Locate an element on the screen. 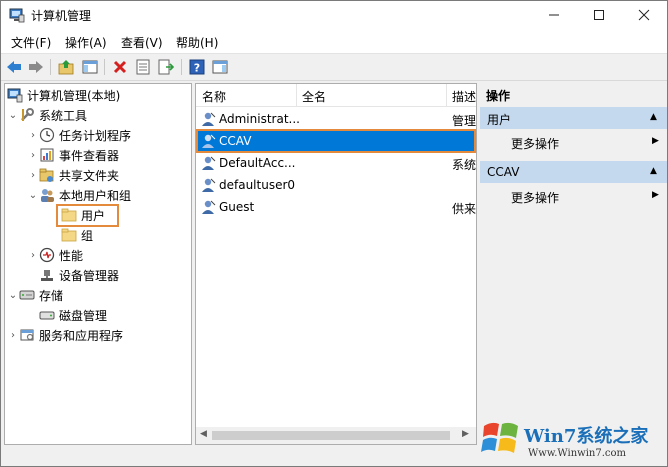 The image size is (668, 467). actions-section-ccav-label: CCAV is located at coordinates (503, 172).